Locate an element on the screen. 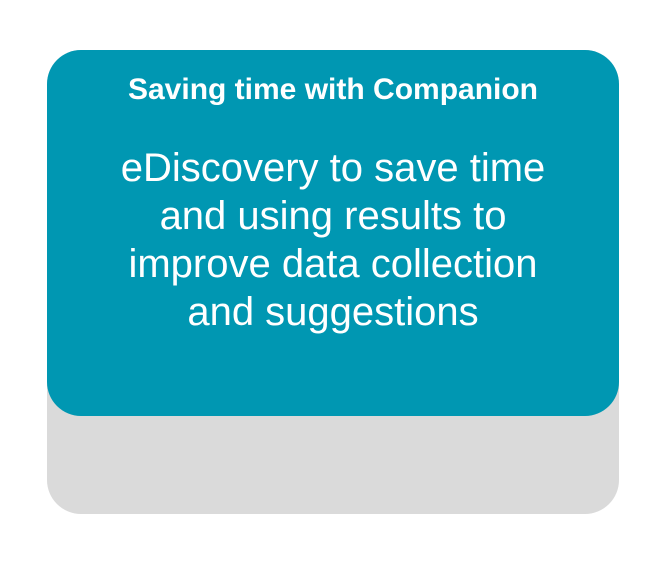 The width and height of the screenshot is (670, 564). card-body-line-2: and using results to is located at coordinates (333, 216).